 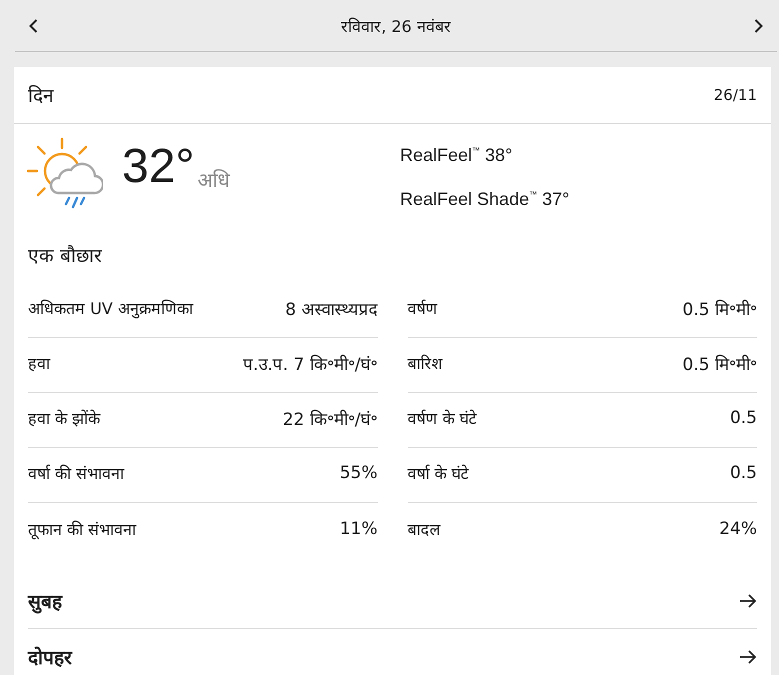 What do you see at coordinates (738, 528) in the screenshot?
I see `detail-value: 24%` at bounding box center [738, 528].